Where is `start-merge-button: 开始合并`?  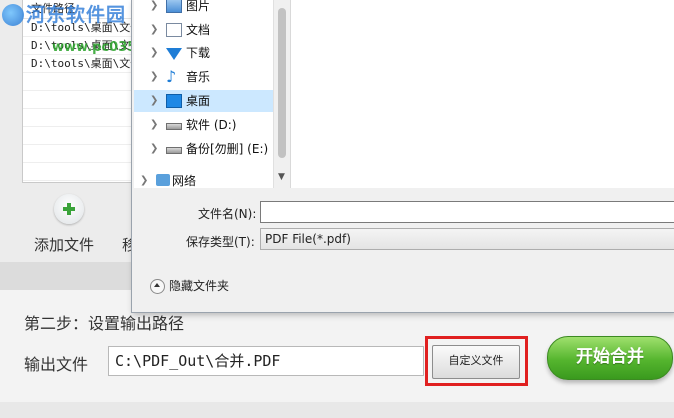 start-merge-button: 开始合并 is located at coordinates (610, 358).